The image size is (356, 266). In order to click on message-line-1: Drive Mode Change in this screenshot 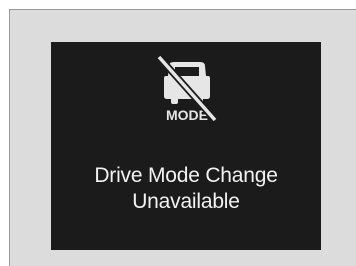, I will do `click(186, 175)`.